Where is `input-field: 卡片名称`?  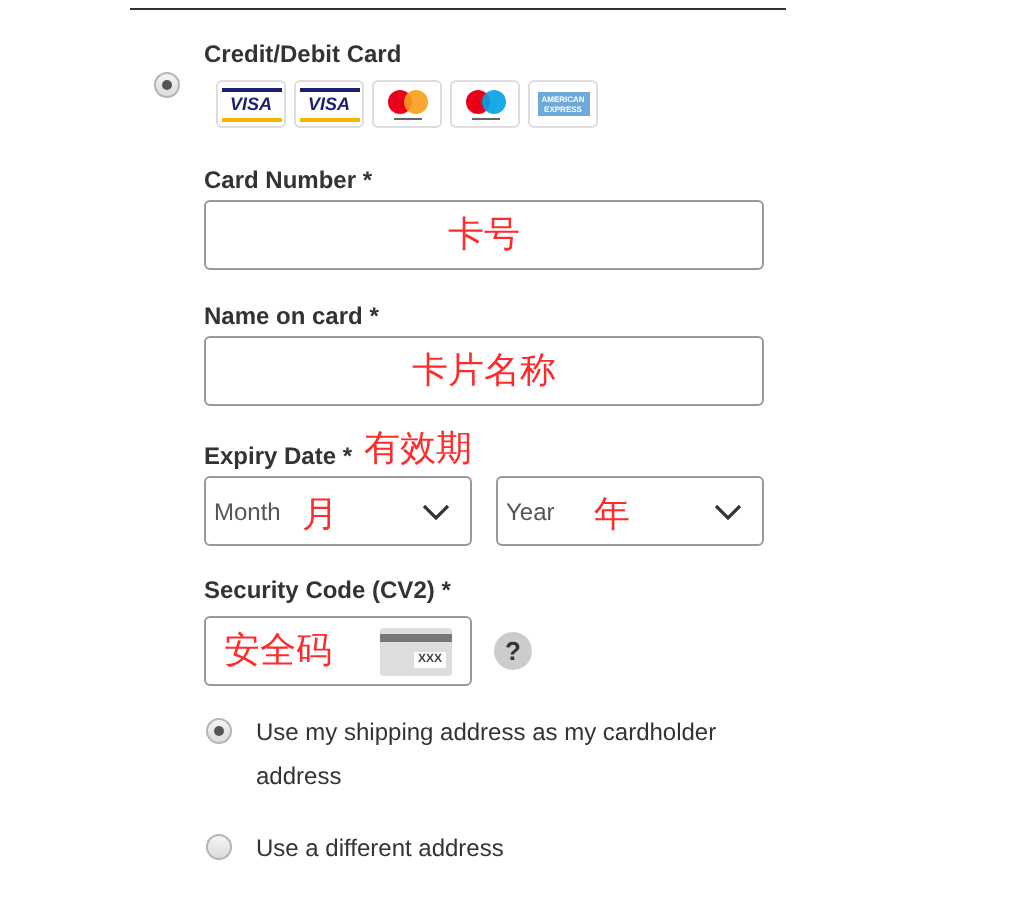
input-field: 卡片名称 is located at coordinates (484, 371).